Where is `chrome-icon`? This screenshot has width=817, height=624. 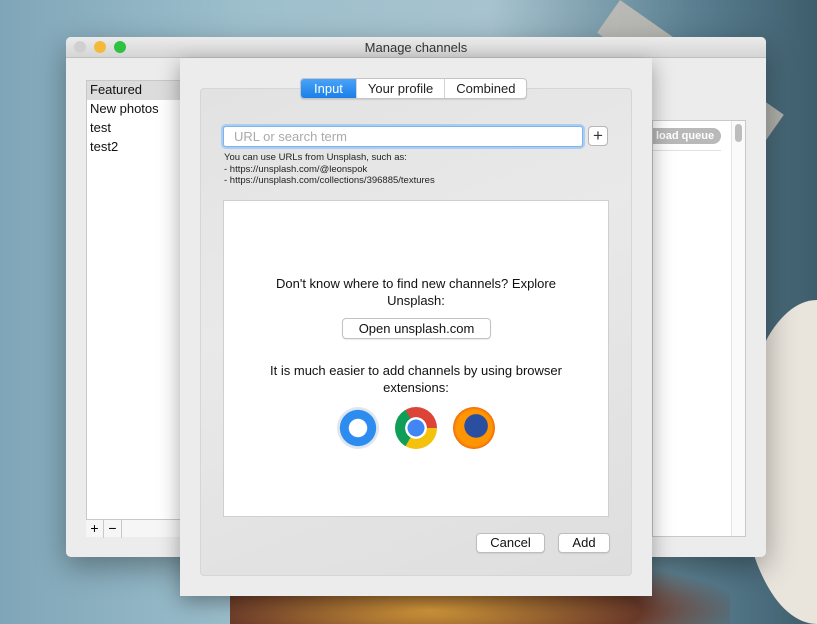
chrome-icon is located at coordinates (416, 428).